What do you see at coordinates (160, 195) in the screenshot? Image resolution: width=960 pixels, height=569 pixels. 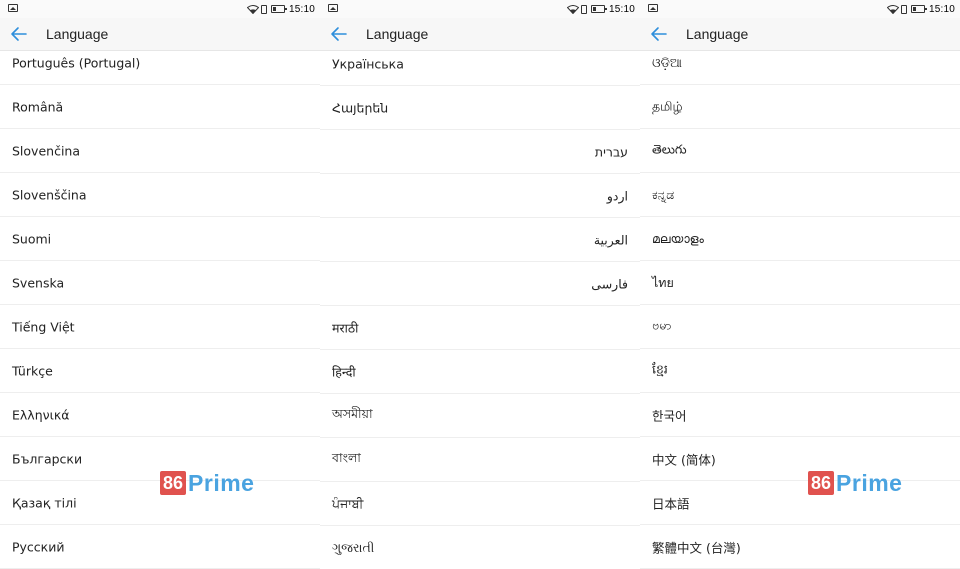 I see `language-option: Slovenščina` at bounding box center [160, 195].